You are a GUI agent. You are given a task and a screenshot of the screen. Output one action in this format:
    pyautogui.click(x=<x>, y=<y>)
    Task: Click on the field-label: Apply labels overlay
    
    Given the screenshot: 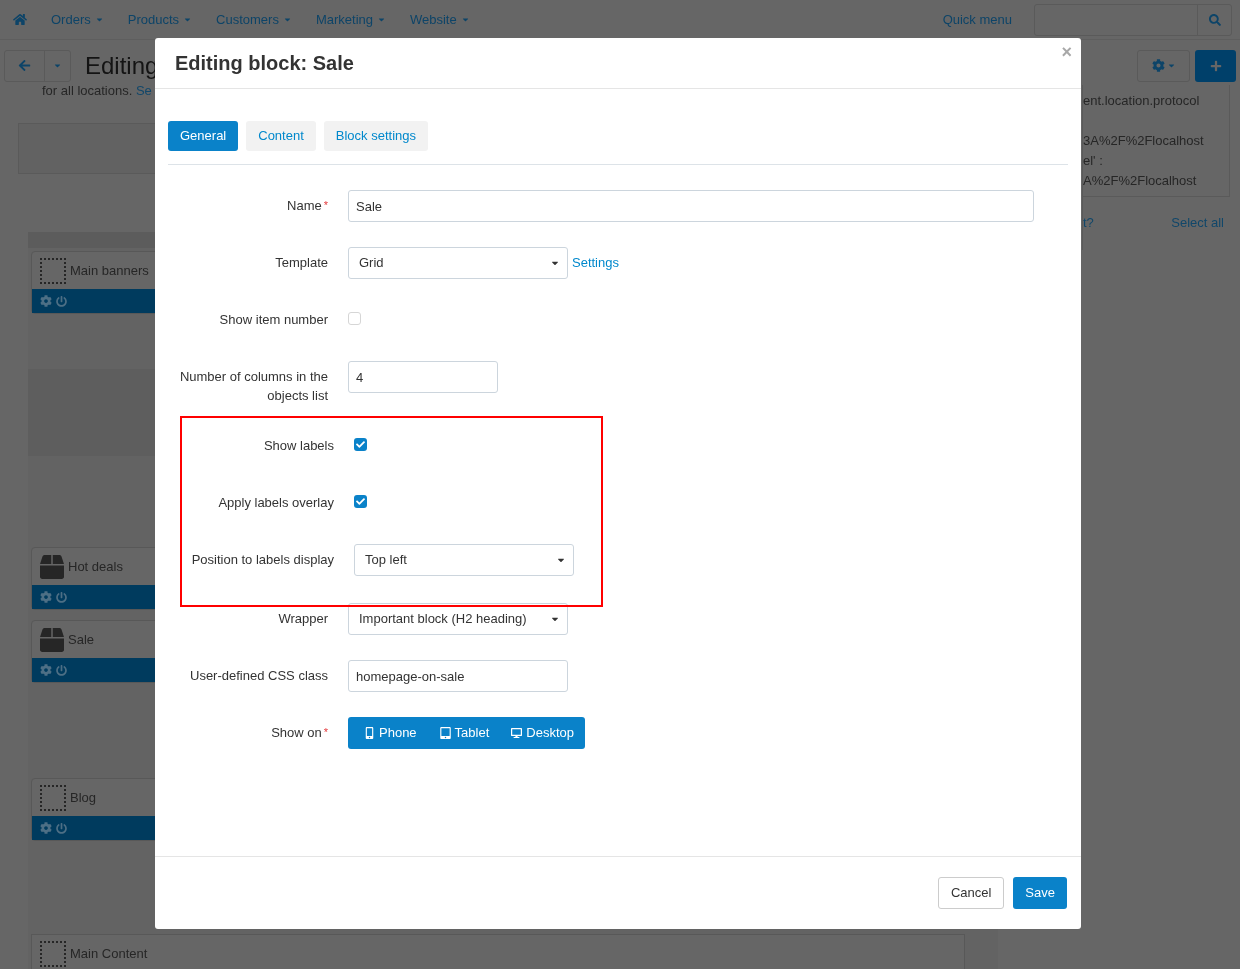 What is the action you would take?
    pyautogui.click(x=276, y=502)
    